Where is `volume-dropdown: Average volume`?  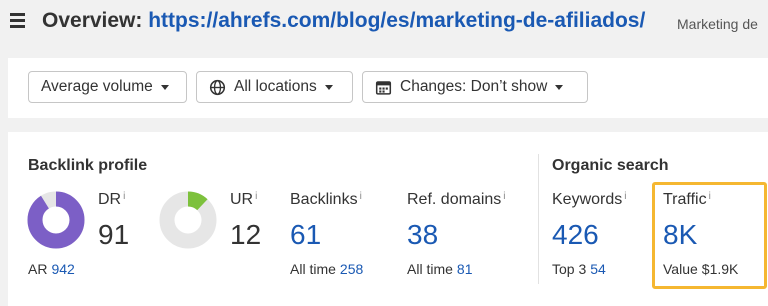 volume-dropdown: Average volume is located at coordinates (107, 87).